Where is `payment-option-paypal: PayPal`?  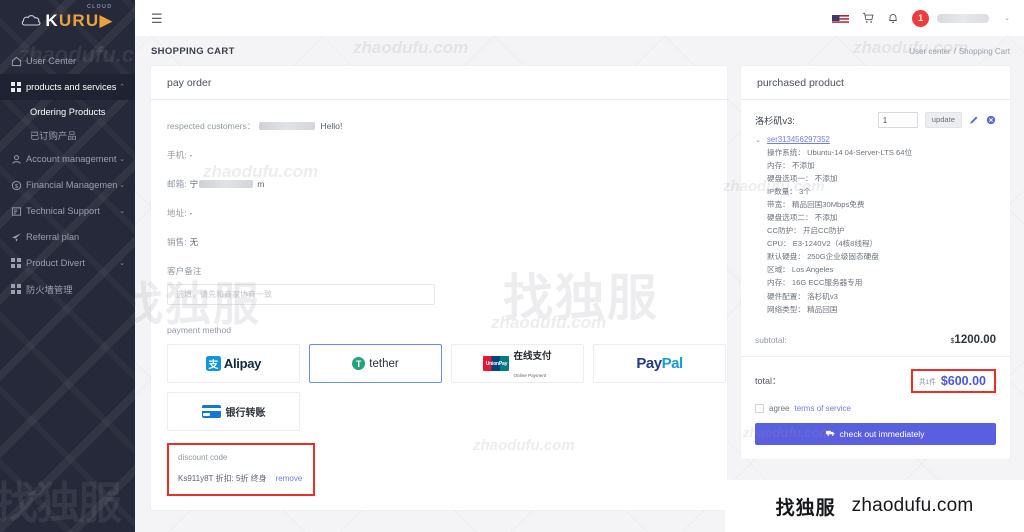 payment-option-paypal: PayPal is located at coordinates (659, 363).